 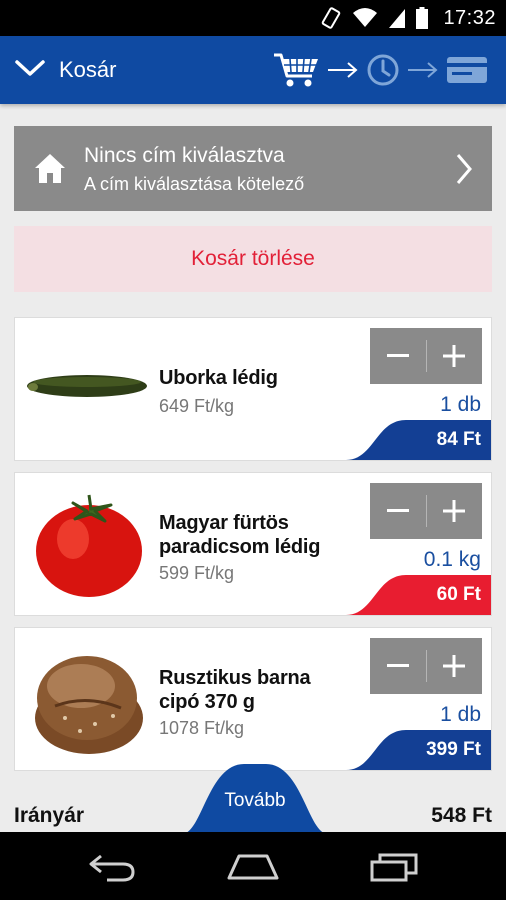 What do you see at coordinates (383, 70) in the screenshot?
I see `clock-icon` at bounding box center [383, 70].